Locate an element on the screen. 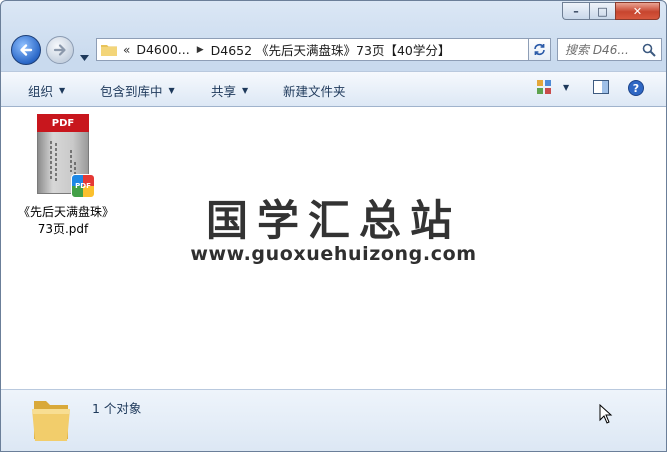  include-in-library-label: 包含到库中 is located at coordinates (131, 91).